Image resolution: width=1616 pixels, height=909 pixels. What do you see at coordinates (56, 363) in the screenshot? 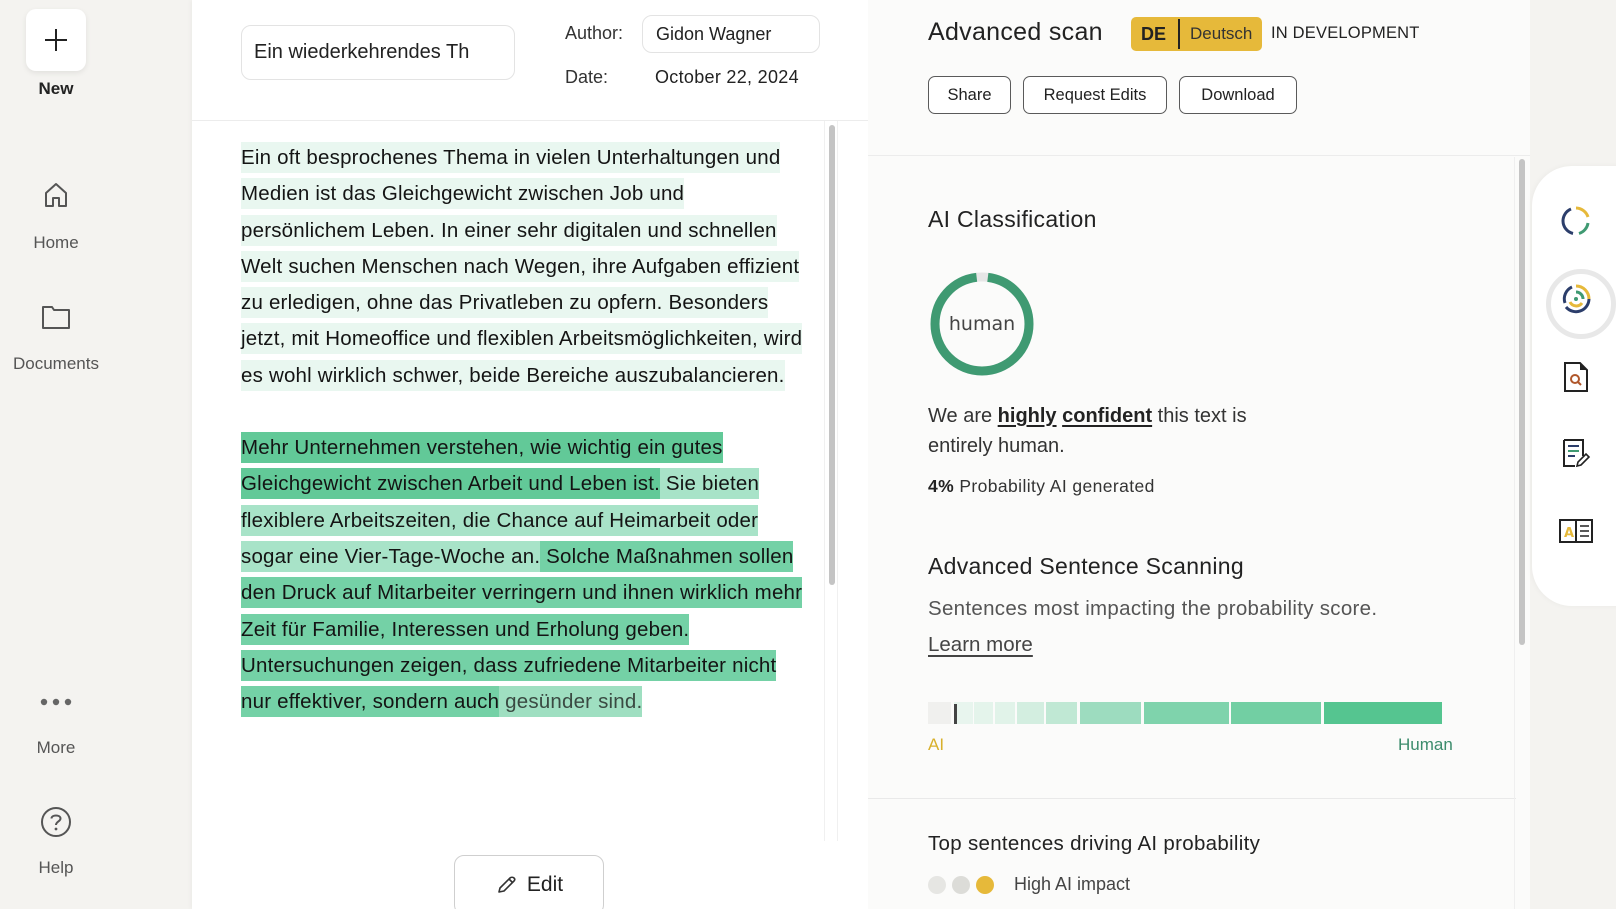
I see `nav-label-documents: Documents` at bounding box center [56, 363].